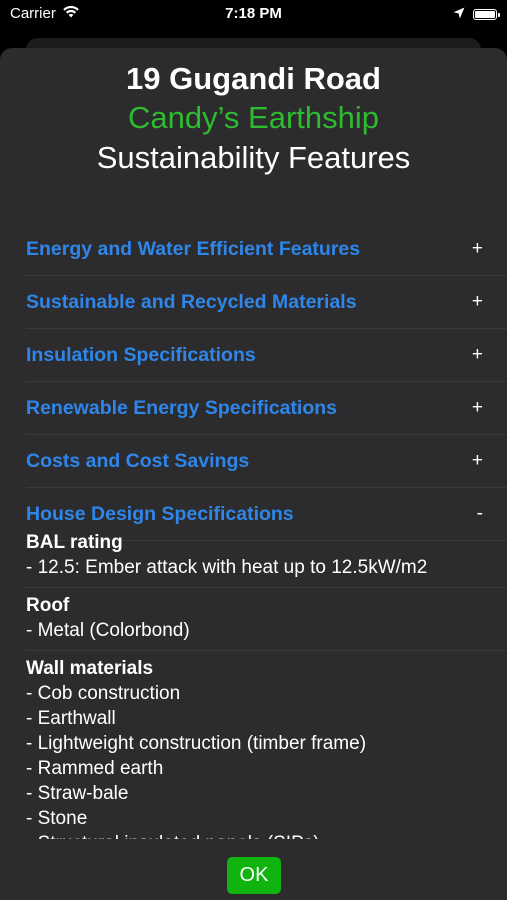 The image size is (507, 900). What do you see at coordinates (266, 619) in the screenshot?
I see `detail-roof: Roof - Metal (Colorbond)` at bounding box center [266, 619].